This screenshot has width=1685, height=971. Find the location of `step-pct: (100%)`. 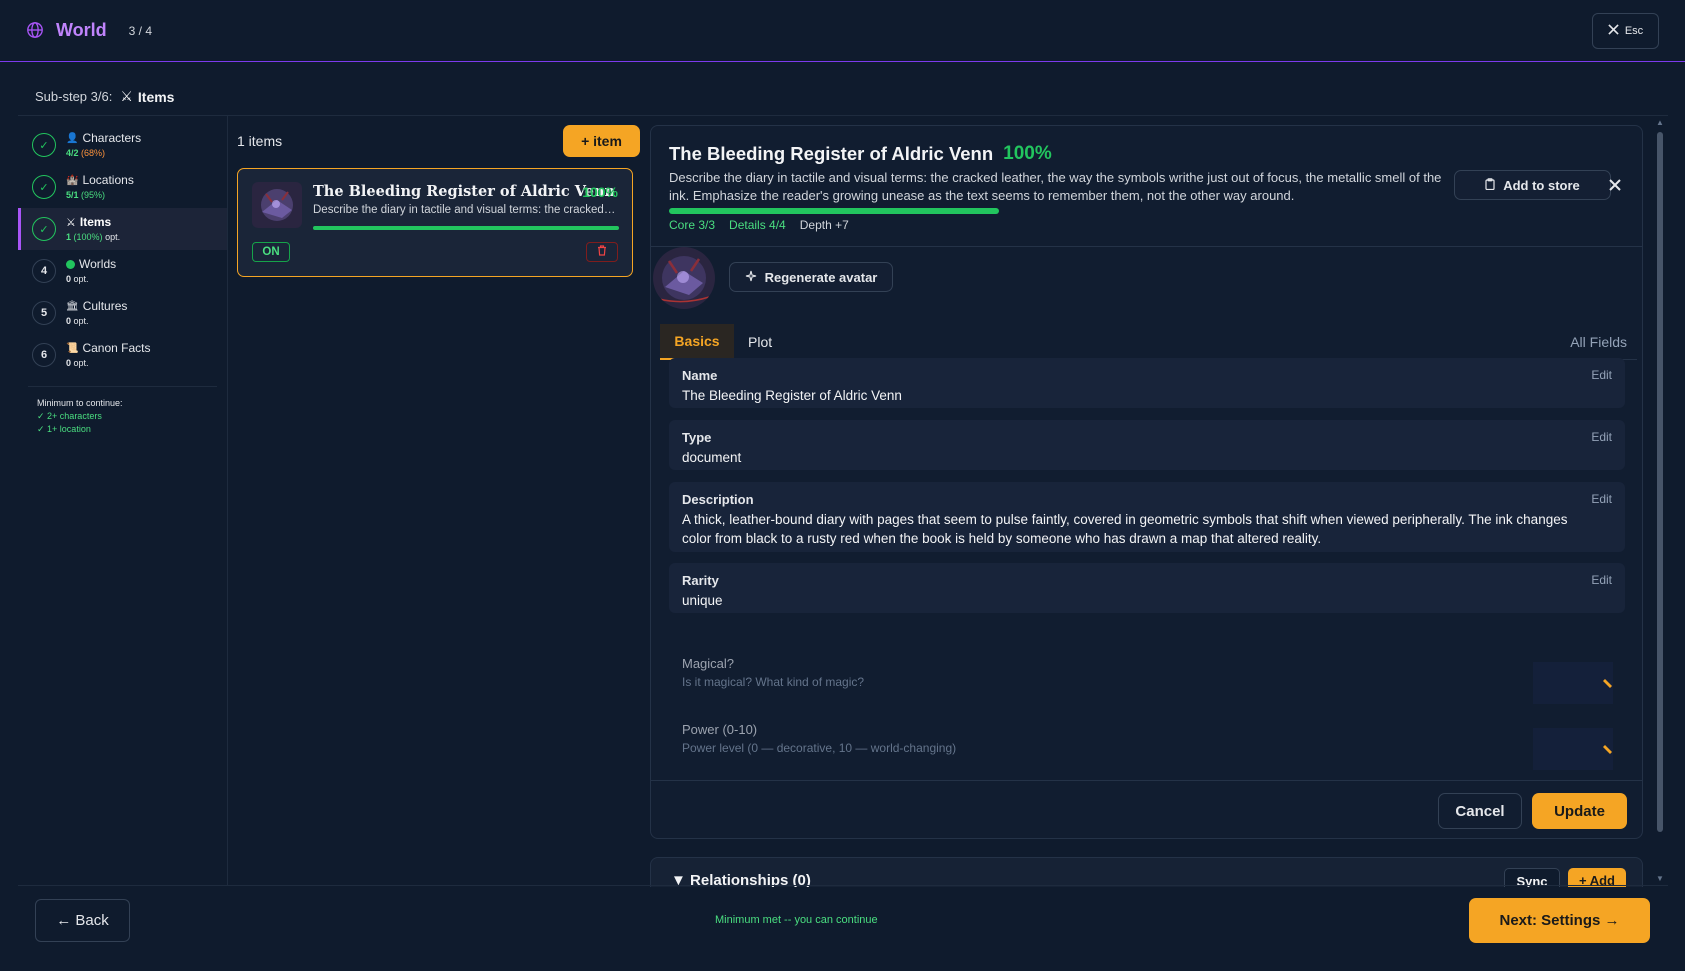

step-pct: (100%) is located at coordinates (88, 236).